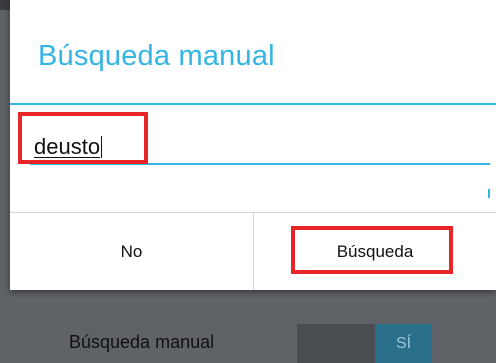  Describe the element at coordinates (375, 251) in the screenshot. I see `search-button: Búsqueda` at that location.